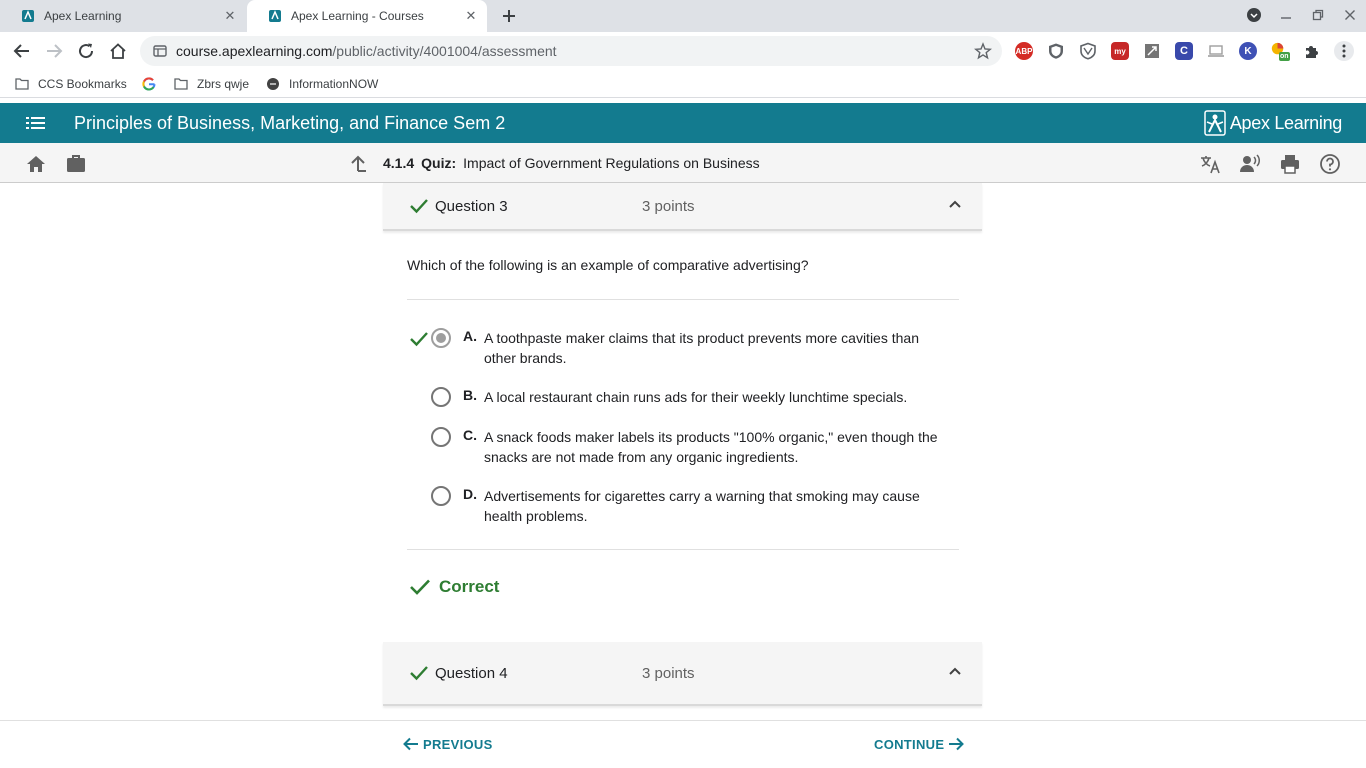 Image resolution: width=1366 pixels, height=768 pixels. I want to click on site-info-icon, so click(160, 51).